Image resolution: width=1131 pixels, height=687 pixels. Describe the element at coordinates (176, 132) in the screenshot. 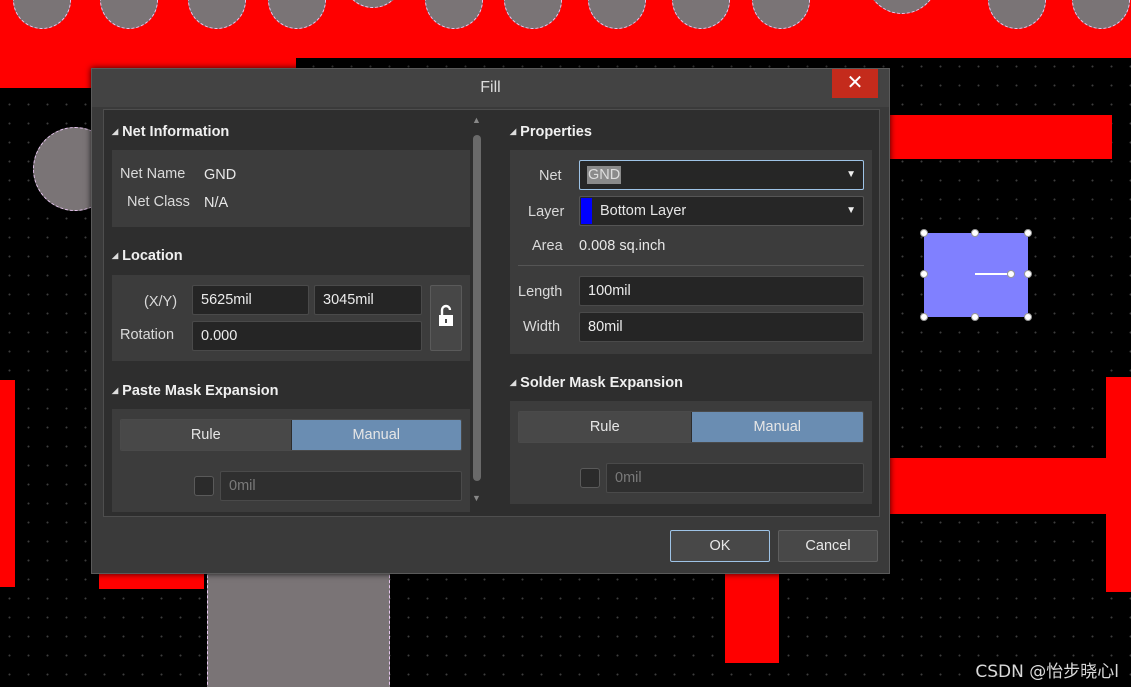

I see `section-title: Net Information` at that location.